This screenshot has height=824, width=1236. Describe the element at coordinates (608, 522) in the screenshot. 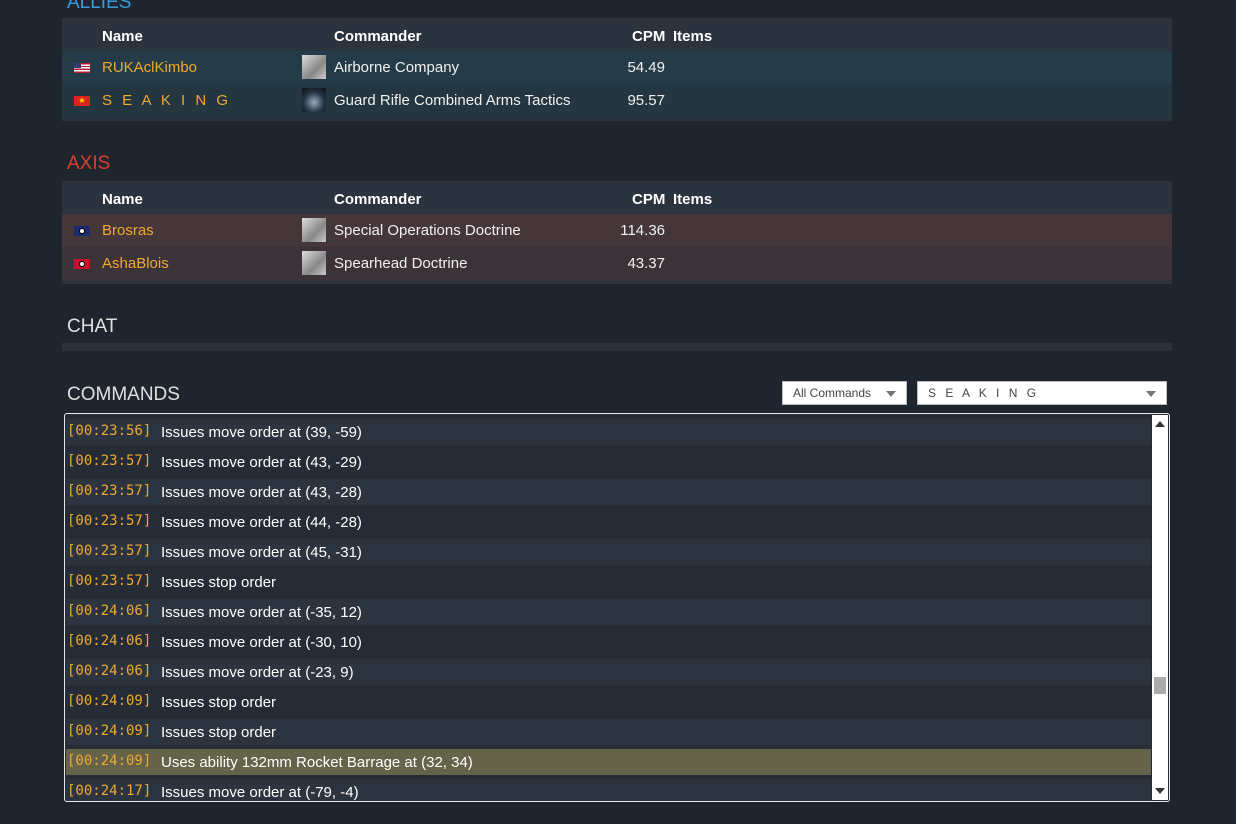

I see `log-entry: [00:23:57] Issues move order at (44, -28)` at that location.